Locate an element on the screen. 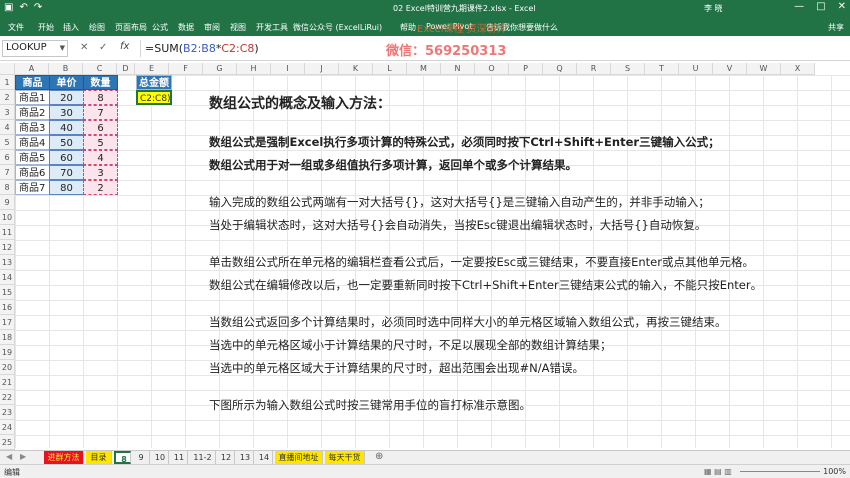  view-buttons: ▦ ▤ ▥ is located at coordinates (718, 471).